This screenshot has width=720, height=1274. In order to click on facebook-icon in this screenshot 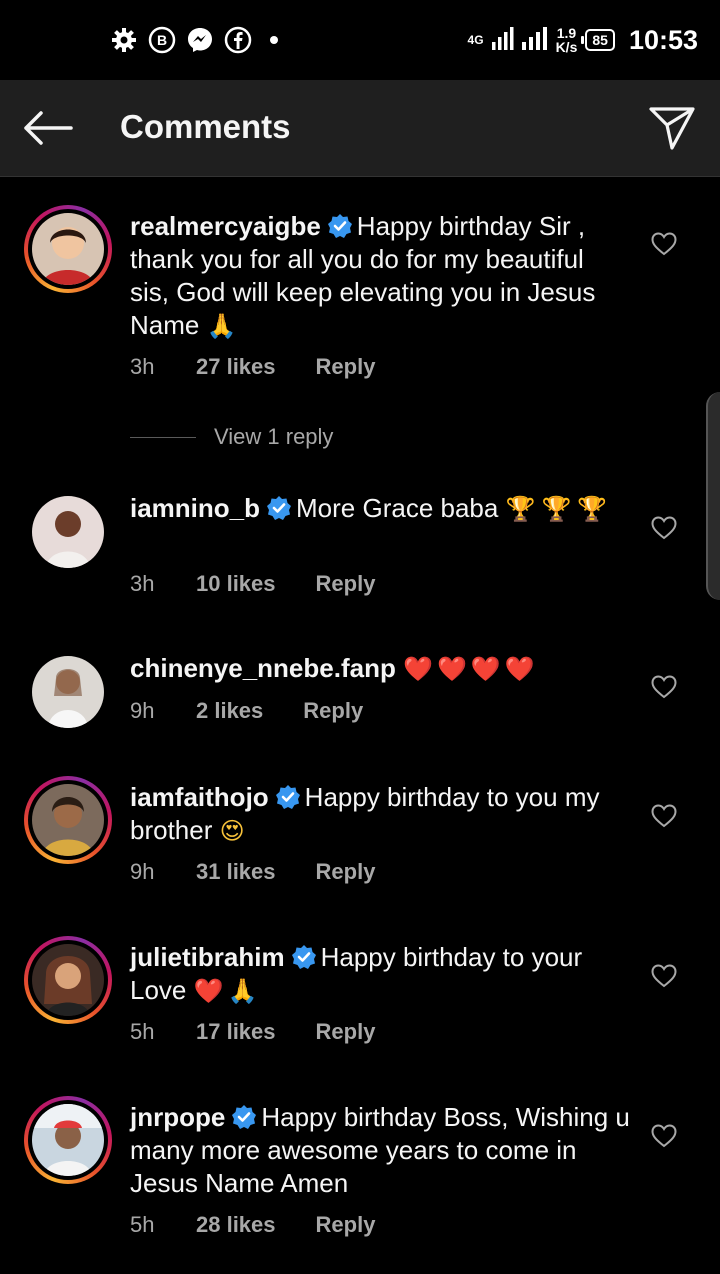, I will do `click(238, 40)`.